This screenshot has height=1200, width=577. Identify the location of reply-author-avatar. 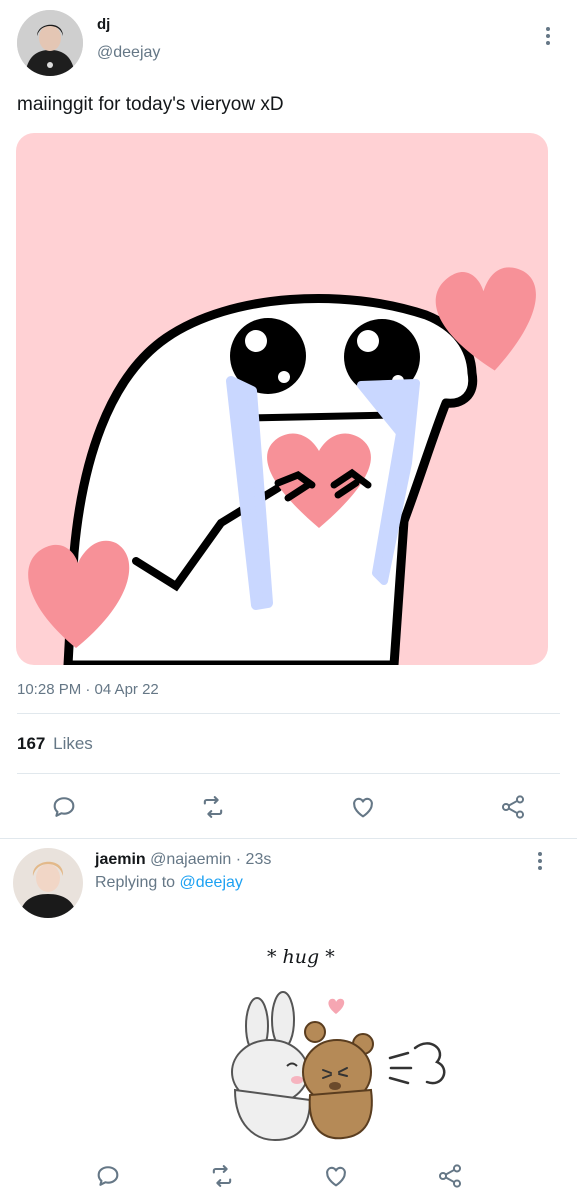
(48, 883).